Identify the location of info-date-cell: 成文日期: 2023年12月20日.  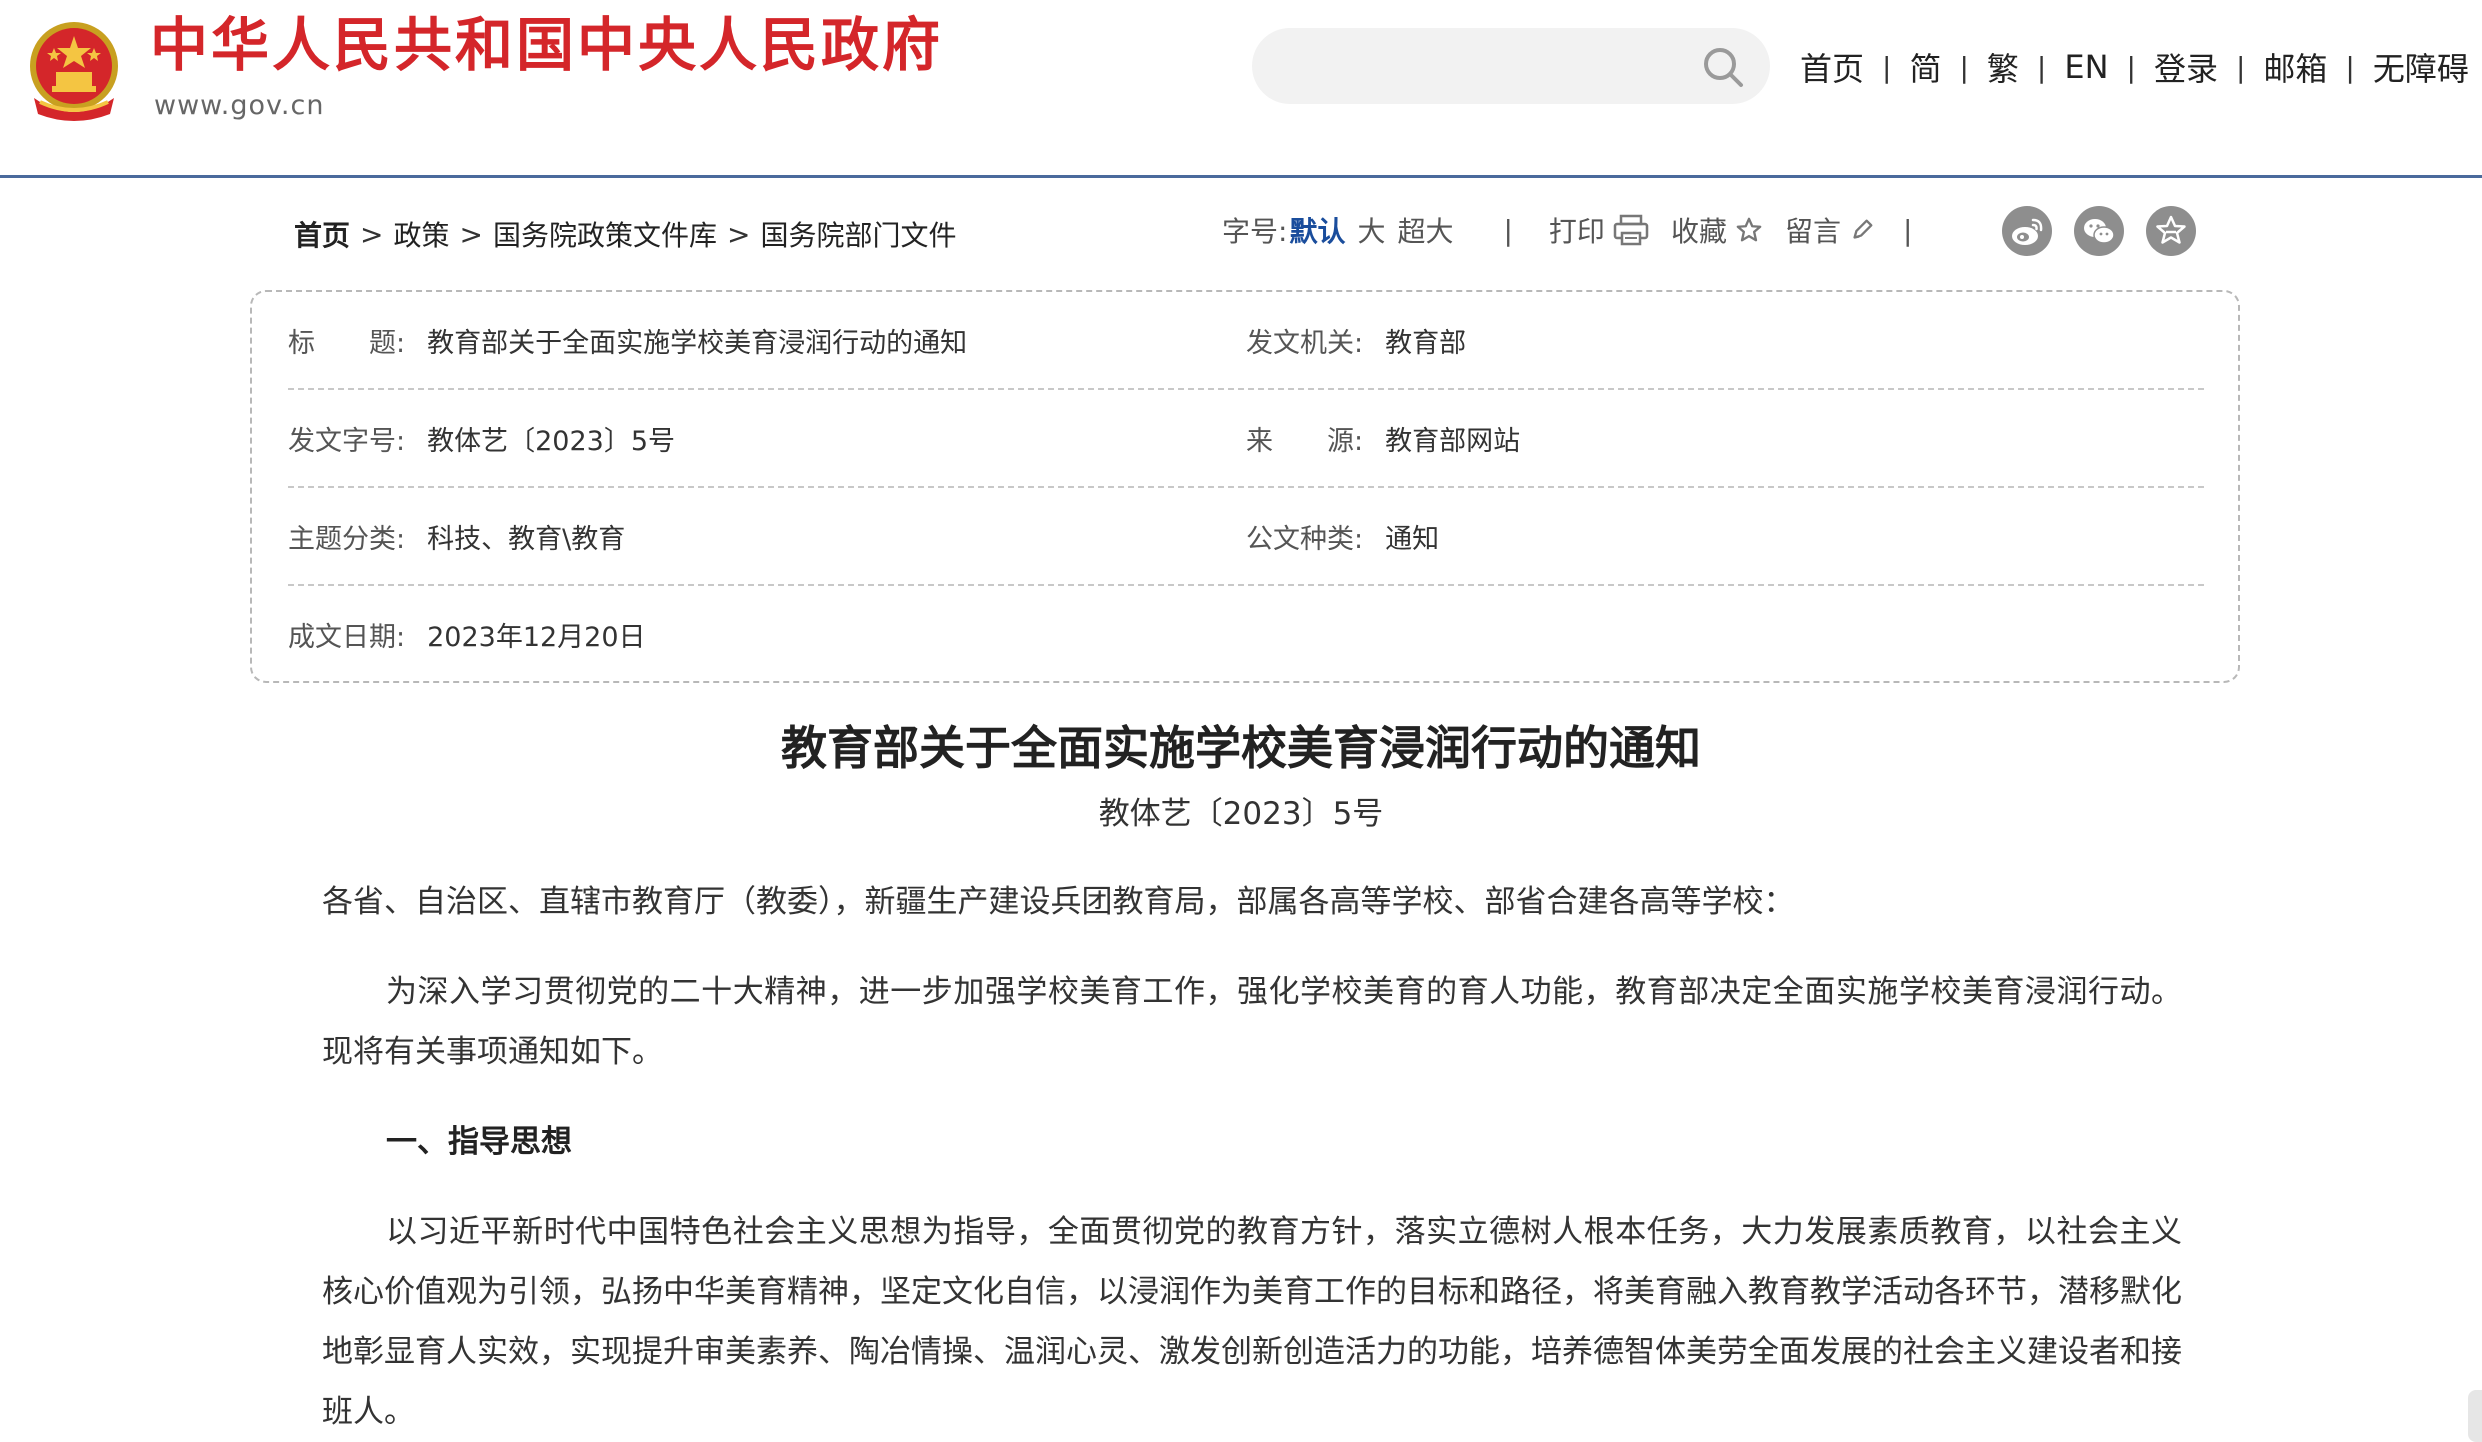
(467, 634).